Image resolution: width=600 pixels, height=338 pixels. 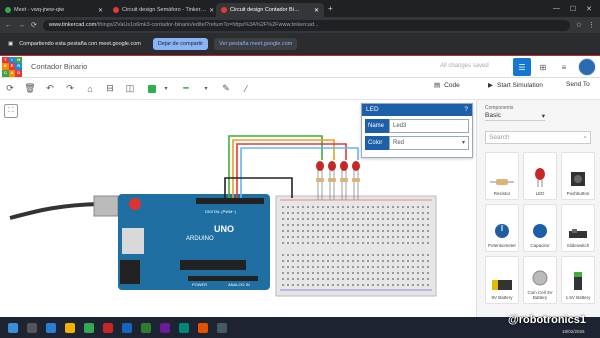 What do you see at coordinates (540, 295) in the screenshot?
I see `component-label: Coin Cell 3V Battery` at bounding box center [540, 295].